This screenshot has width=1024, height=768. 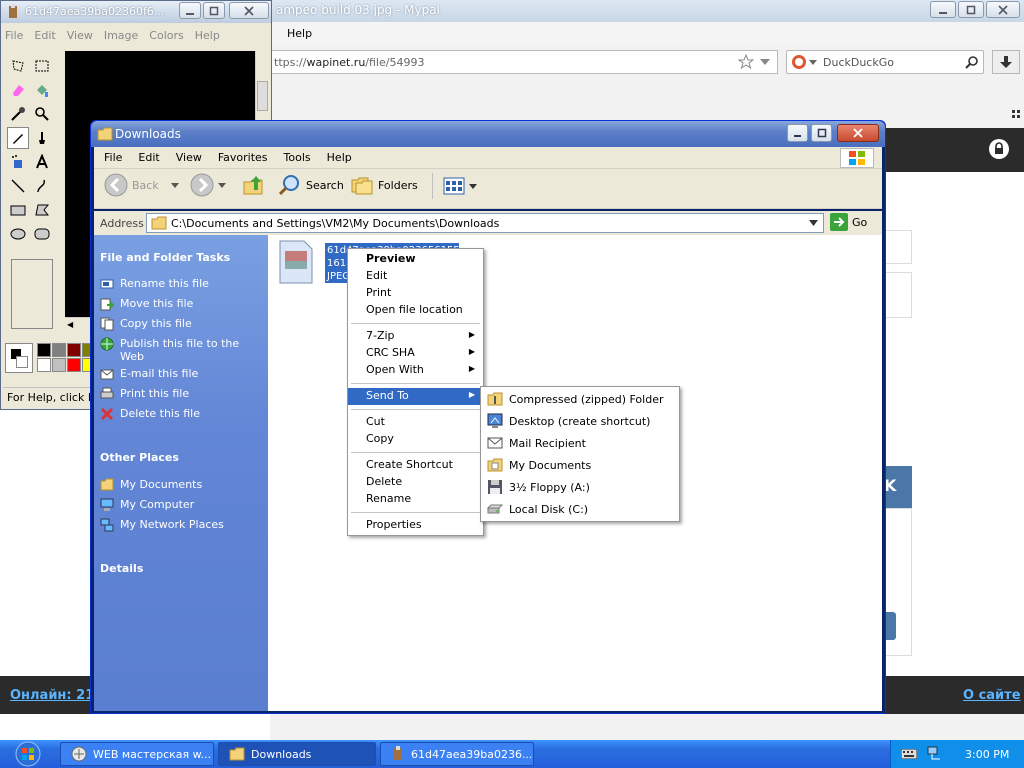 I want to click on up-folder-button, so click(x=254, y=185).